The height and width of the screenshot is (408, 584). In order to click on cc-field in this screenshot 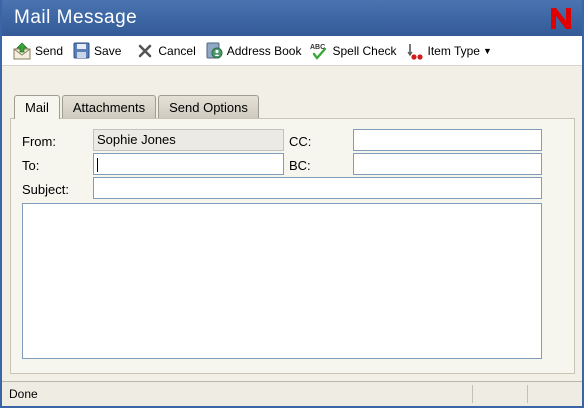, I will do `click(447, 140)`.